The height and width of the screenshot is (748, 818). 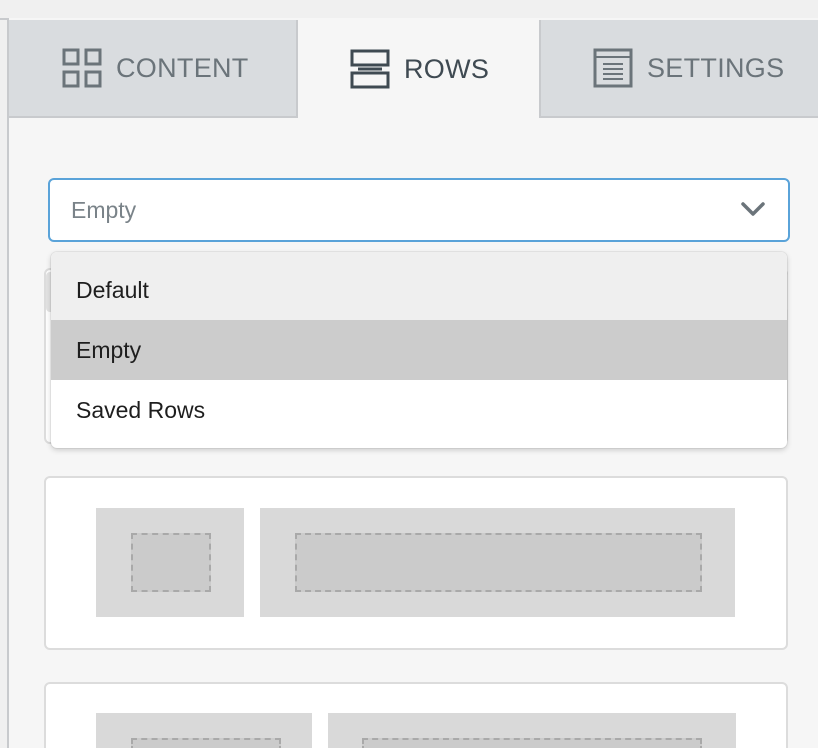 What do you see at coordinates (409, 10) in the screenshot?
I see `top-strip` at bounding box center [409, 10].